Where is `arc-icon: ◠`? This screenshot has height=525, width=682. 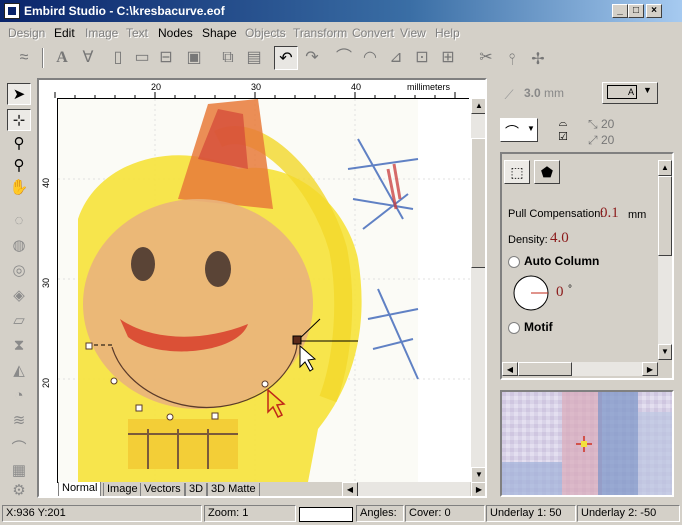
arc-icon: ◠ is located at coordinates (370, 58).